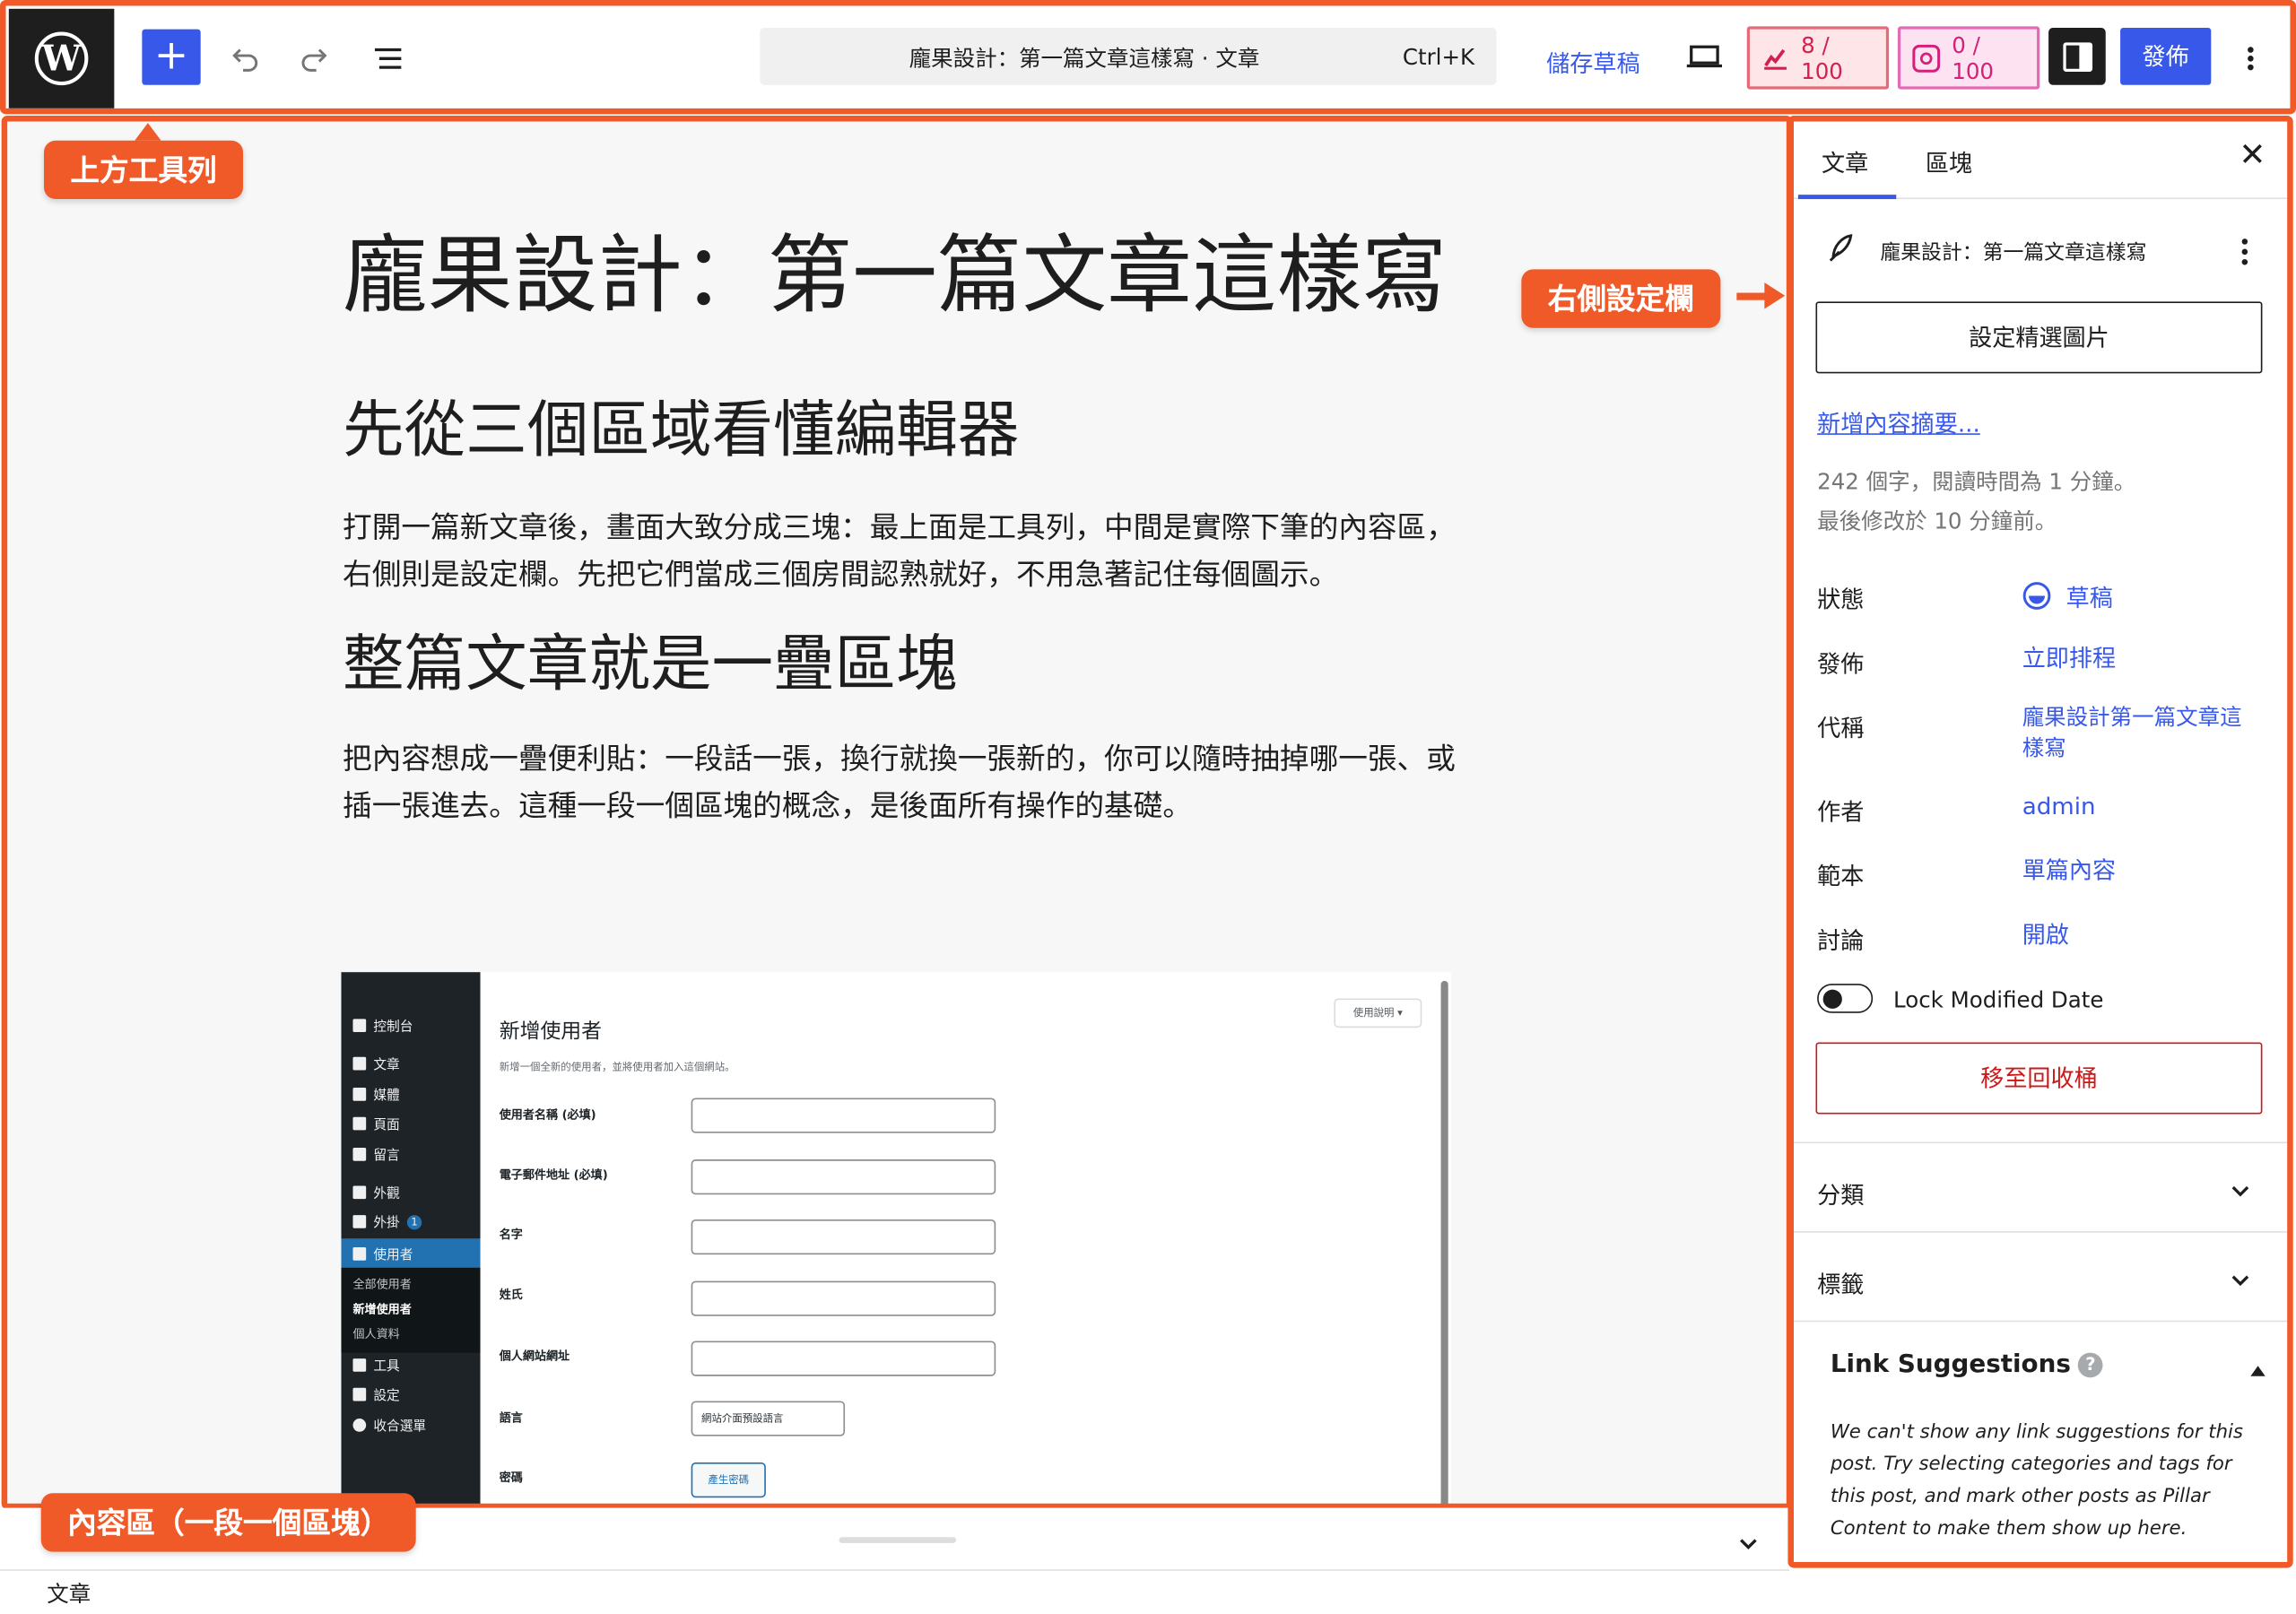  Describe the element at coordinates (1775, 295) in the screenshot. I see `callout-arrow-head` at that location.